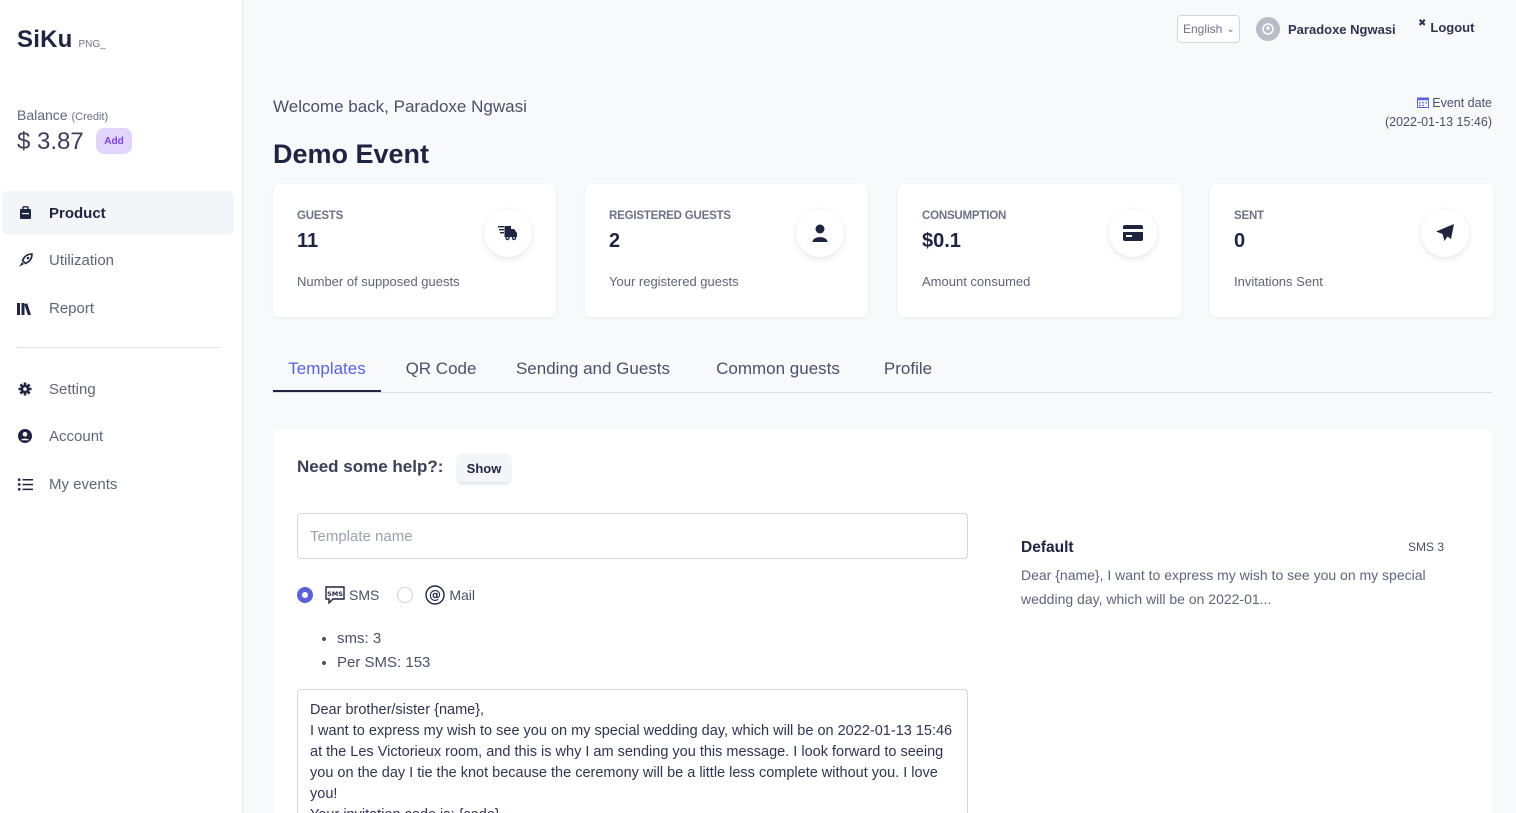 The height and width of the screenshot is (813, 1516). I want to click on calendar-icon, so click(1423, 104).